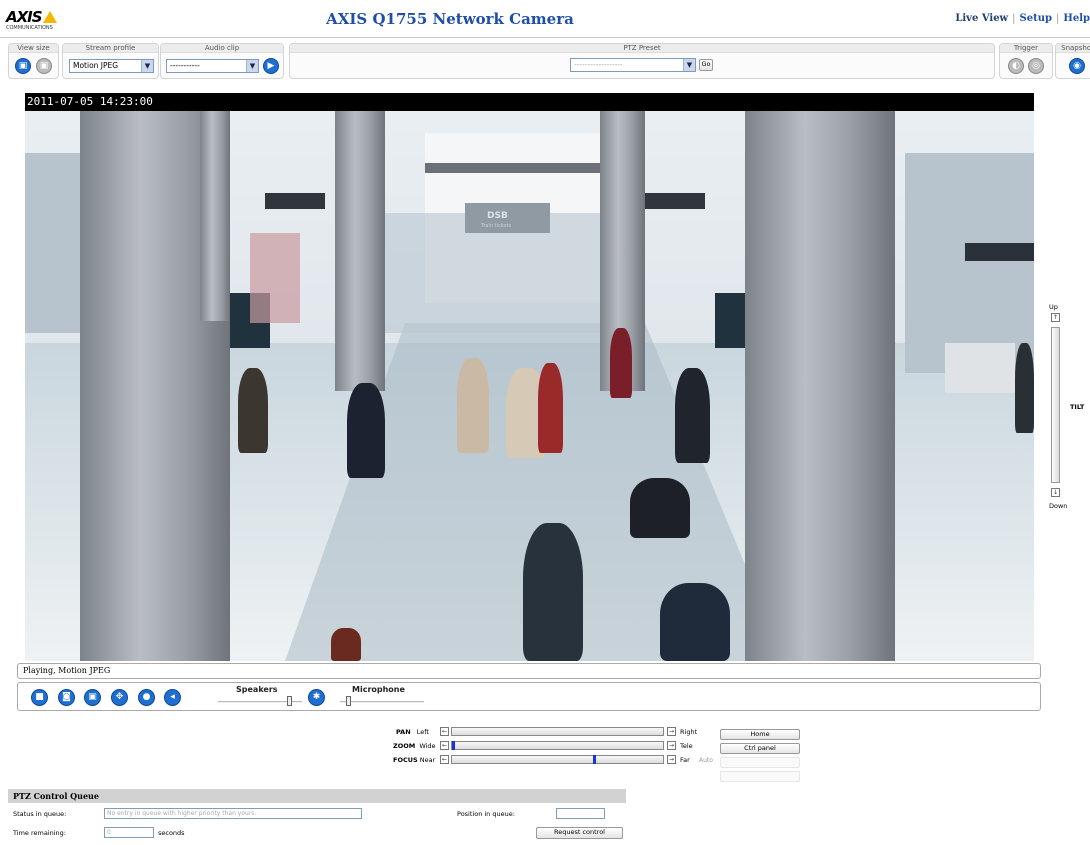 The image size is (1090, 845). Describe the element at coordinates (706, 760) in the screenshot. I see `focus-auto-label: Auto` at that location.